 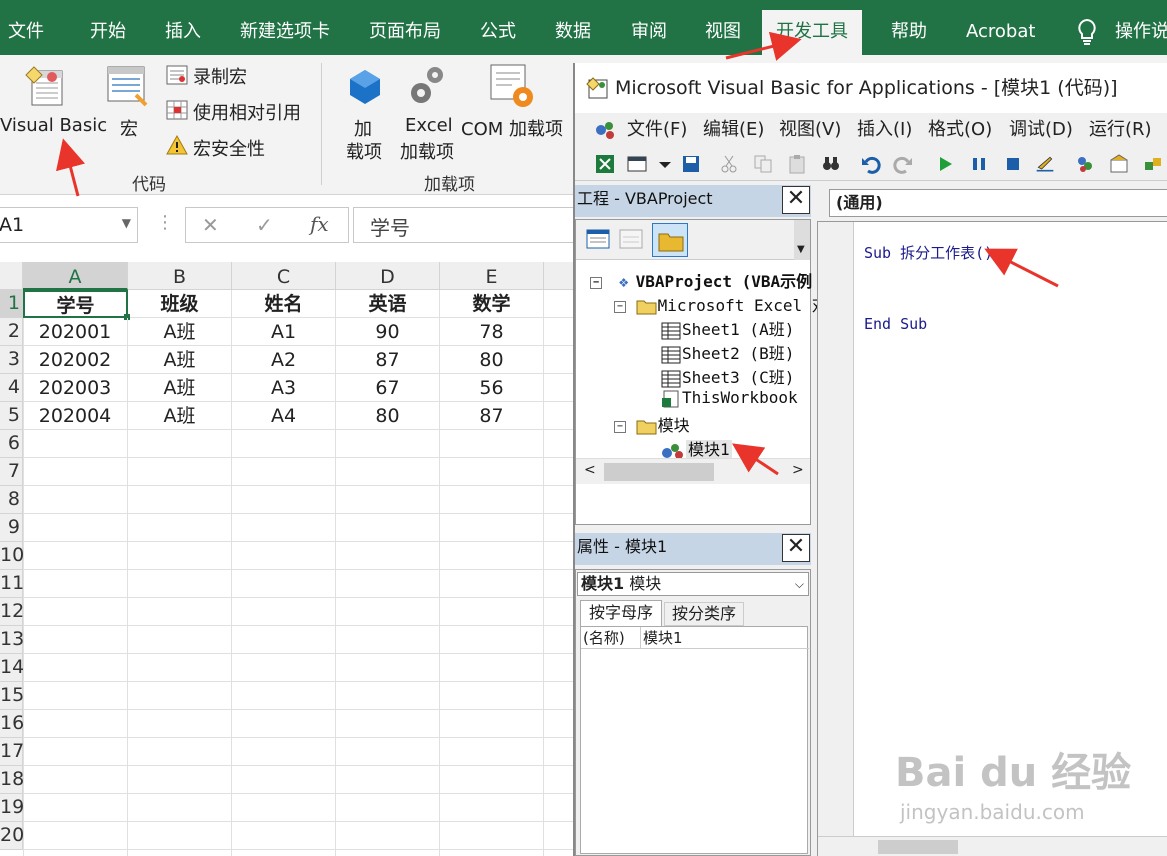 What do you see at coordinates (903, 164) in the screenshot?
I see `redo-icon` at bounding box center [903, 164].